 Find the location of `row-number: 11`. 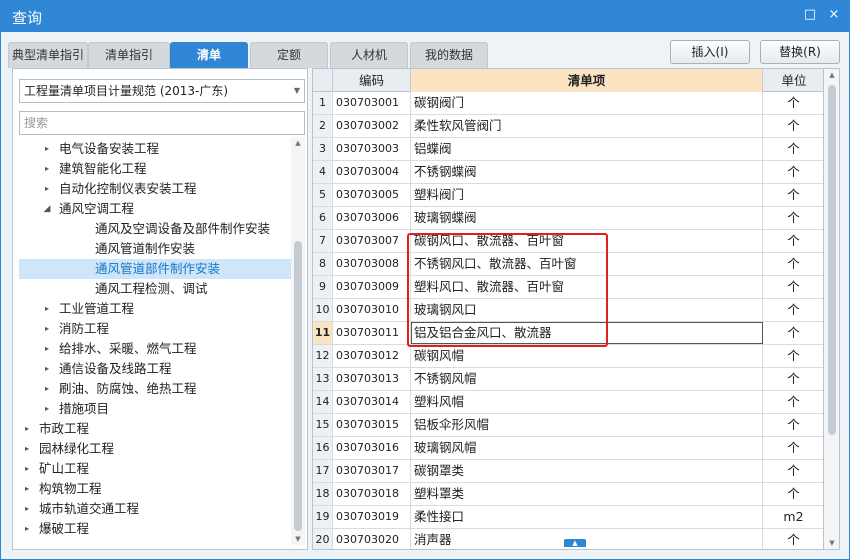

row-number: 11 is located at coordinates (323, 333).